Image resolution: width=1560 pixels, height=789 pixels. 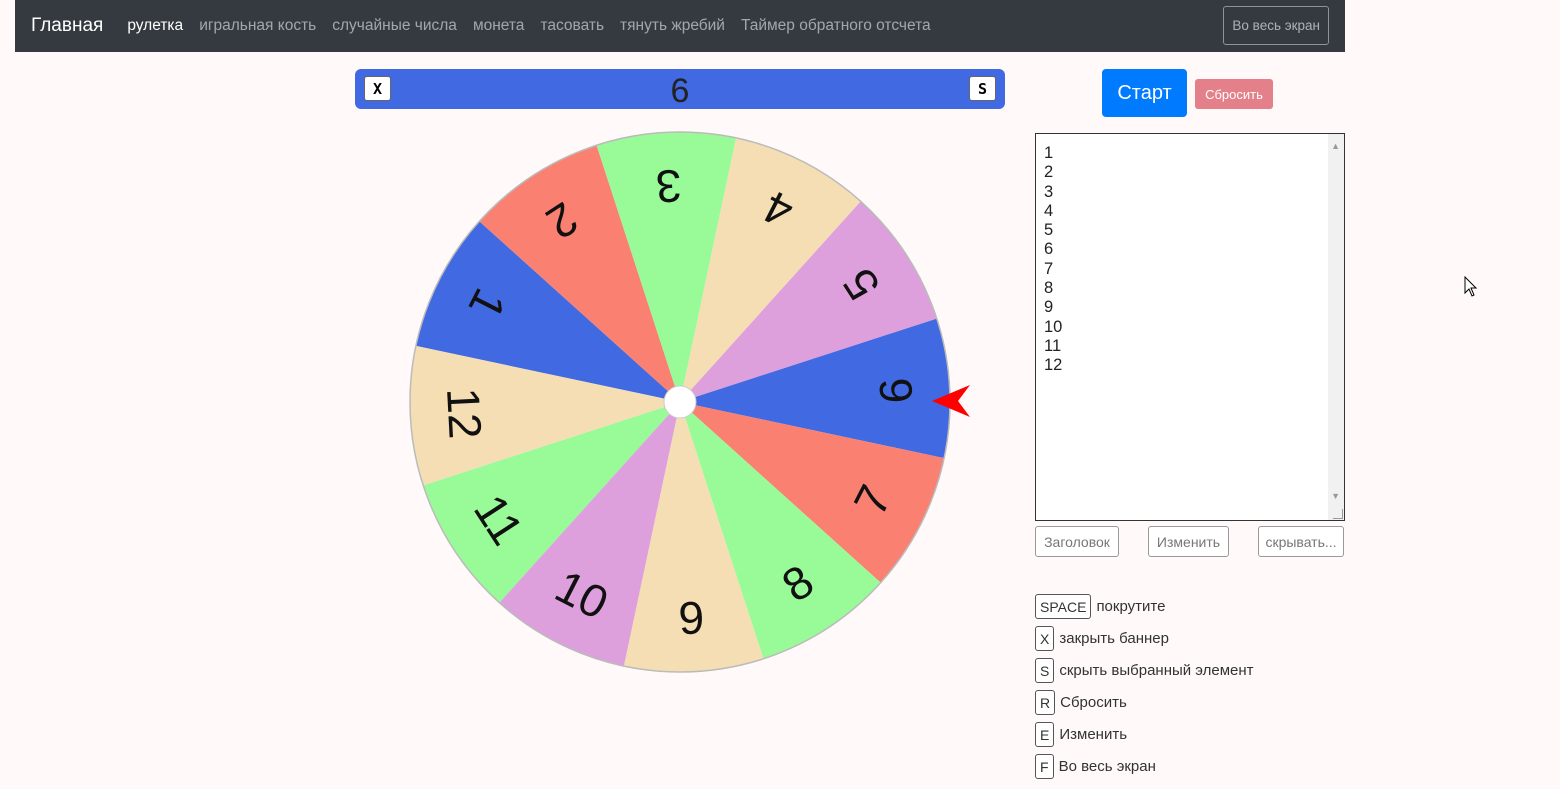 I want to click on title-button: Заголовок, so click(x=1077, y=541).